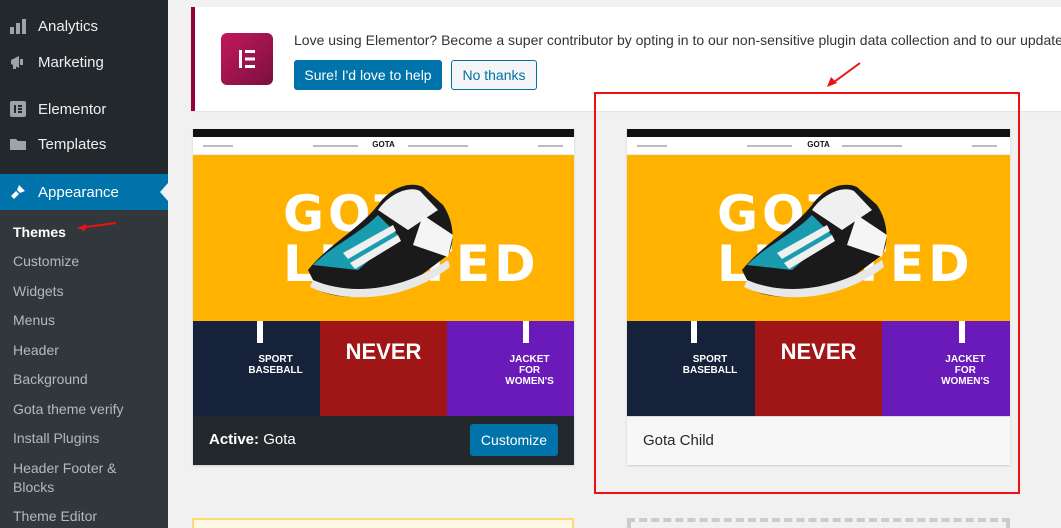 The image size is (1061, 528). I want to click on menu-label: Marketing, so click(71, 62).